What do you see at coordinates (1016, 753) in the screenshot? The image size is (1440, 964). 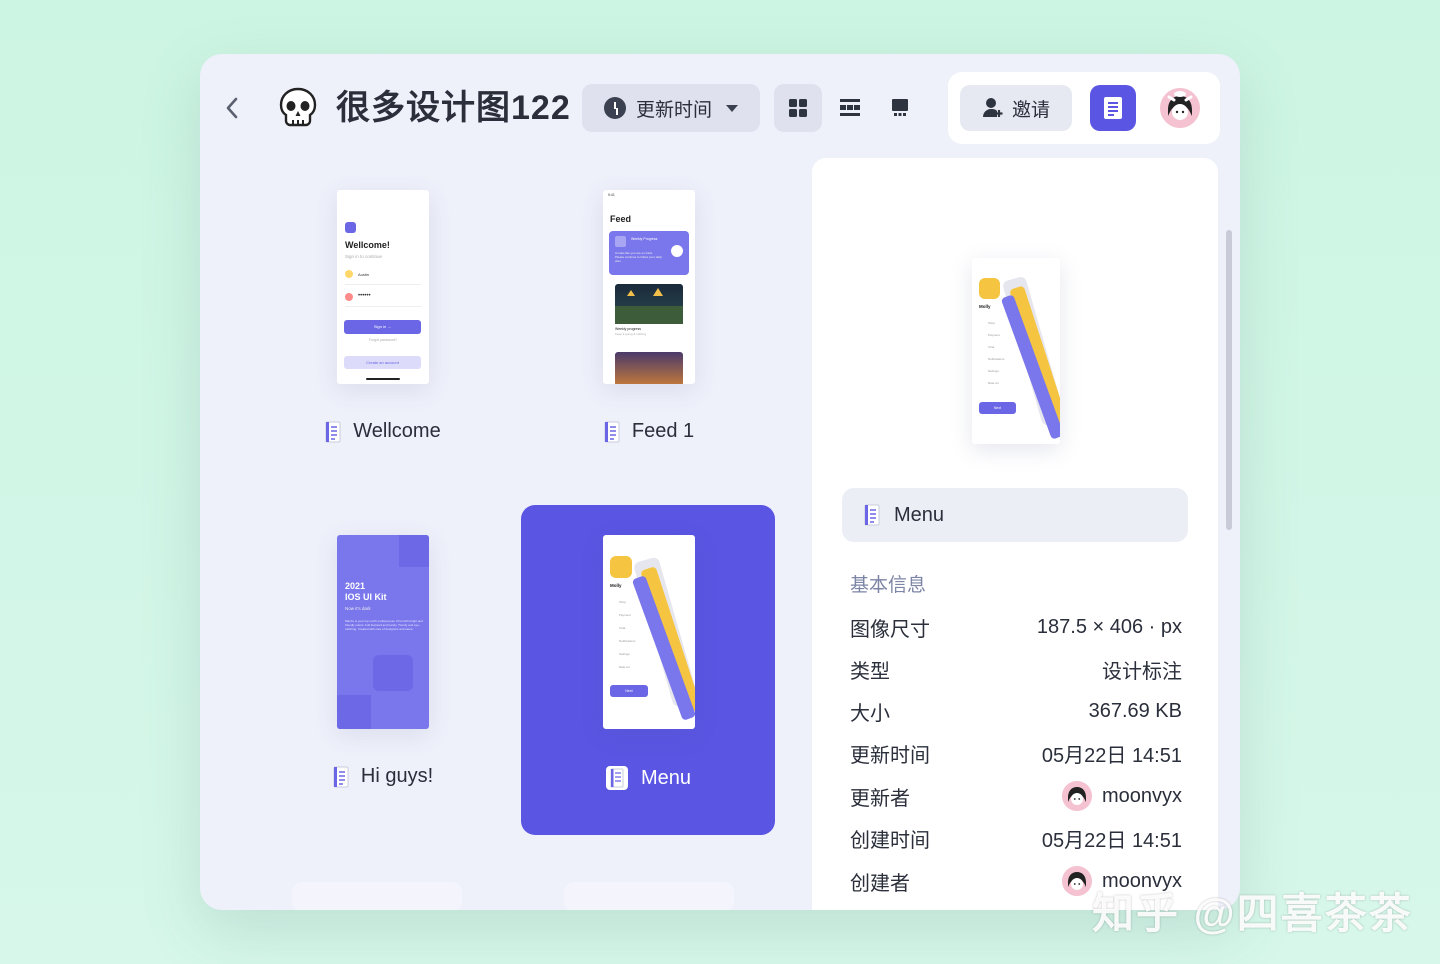 I see `info-row: 更新时间 05月22日 14:51` at bounding box center [1016, 753].